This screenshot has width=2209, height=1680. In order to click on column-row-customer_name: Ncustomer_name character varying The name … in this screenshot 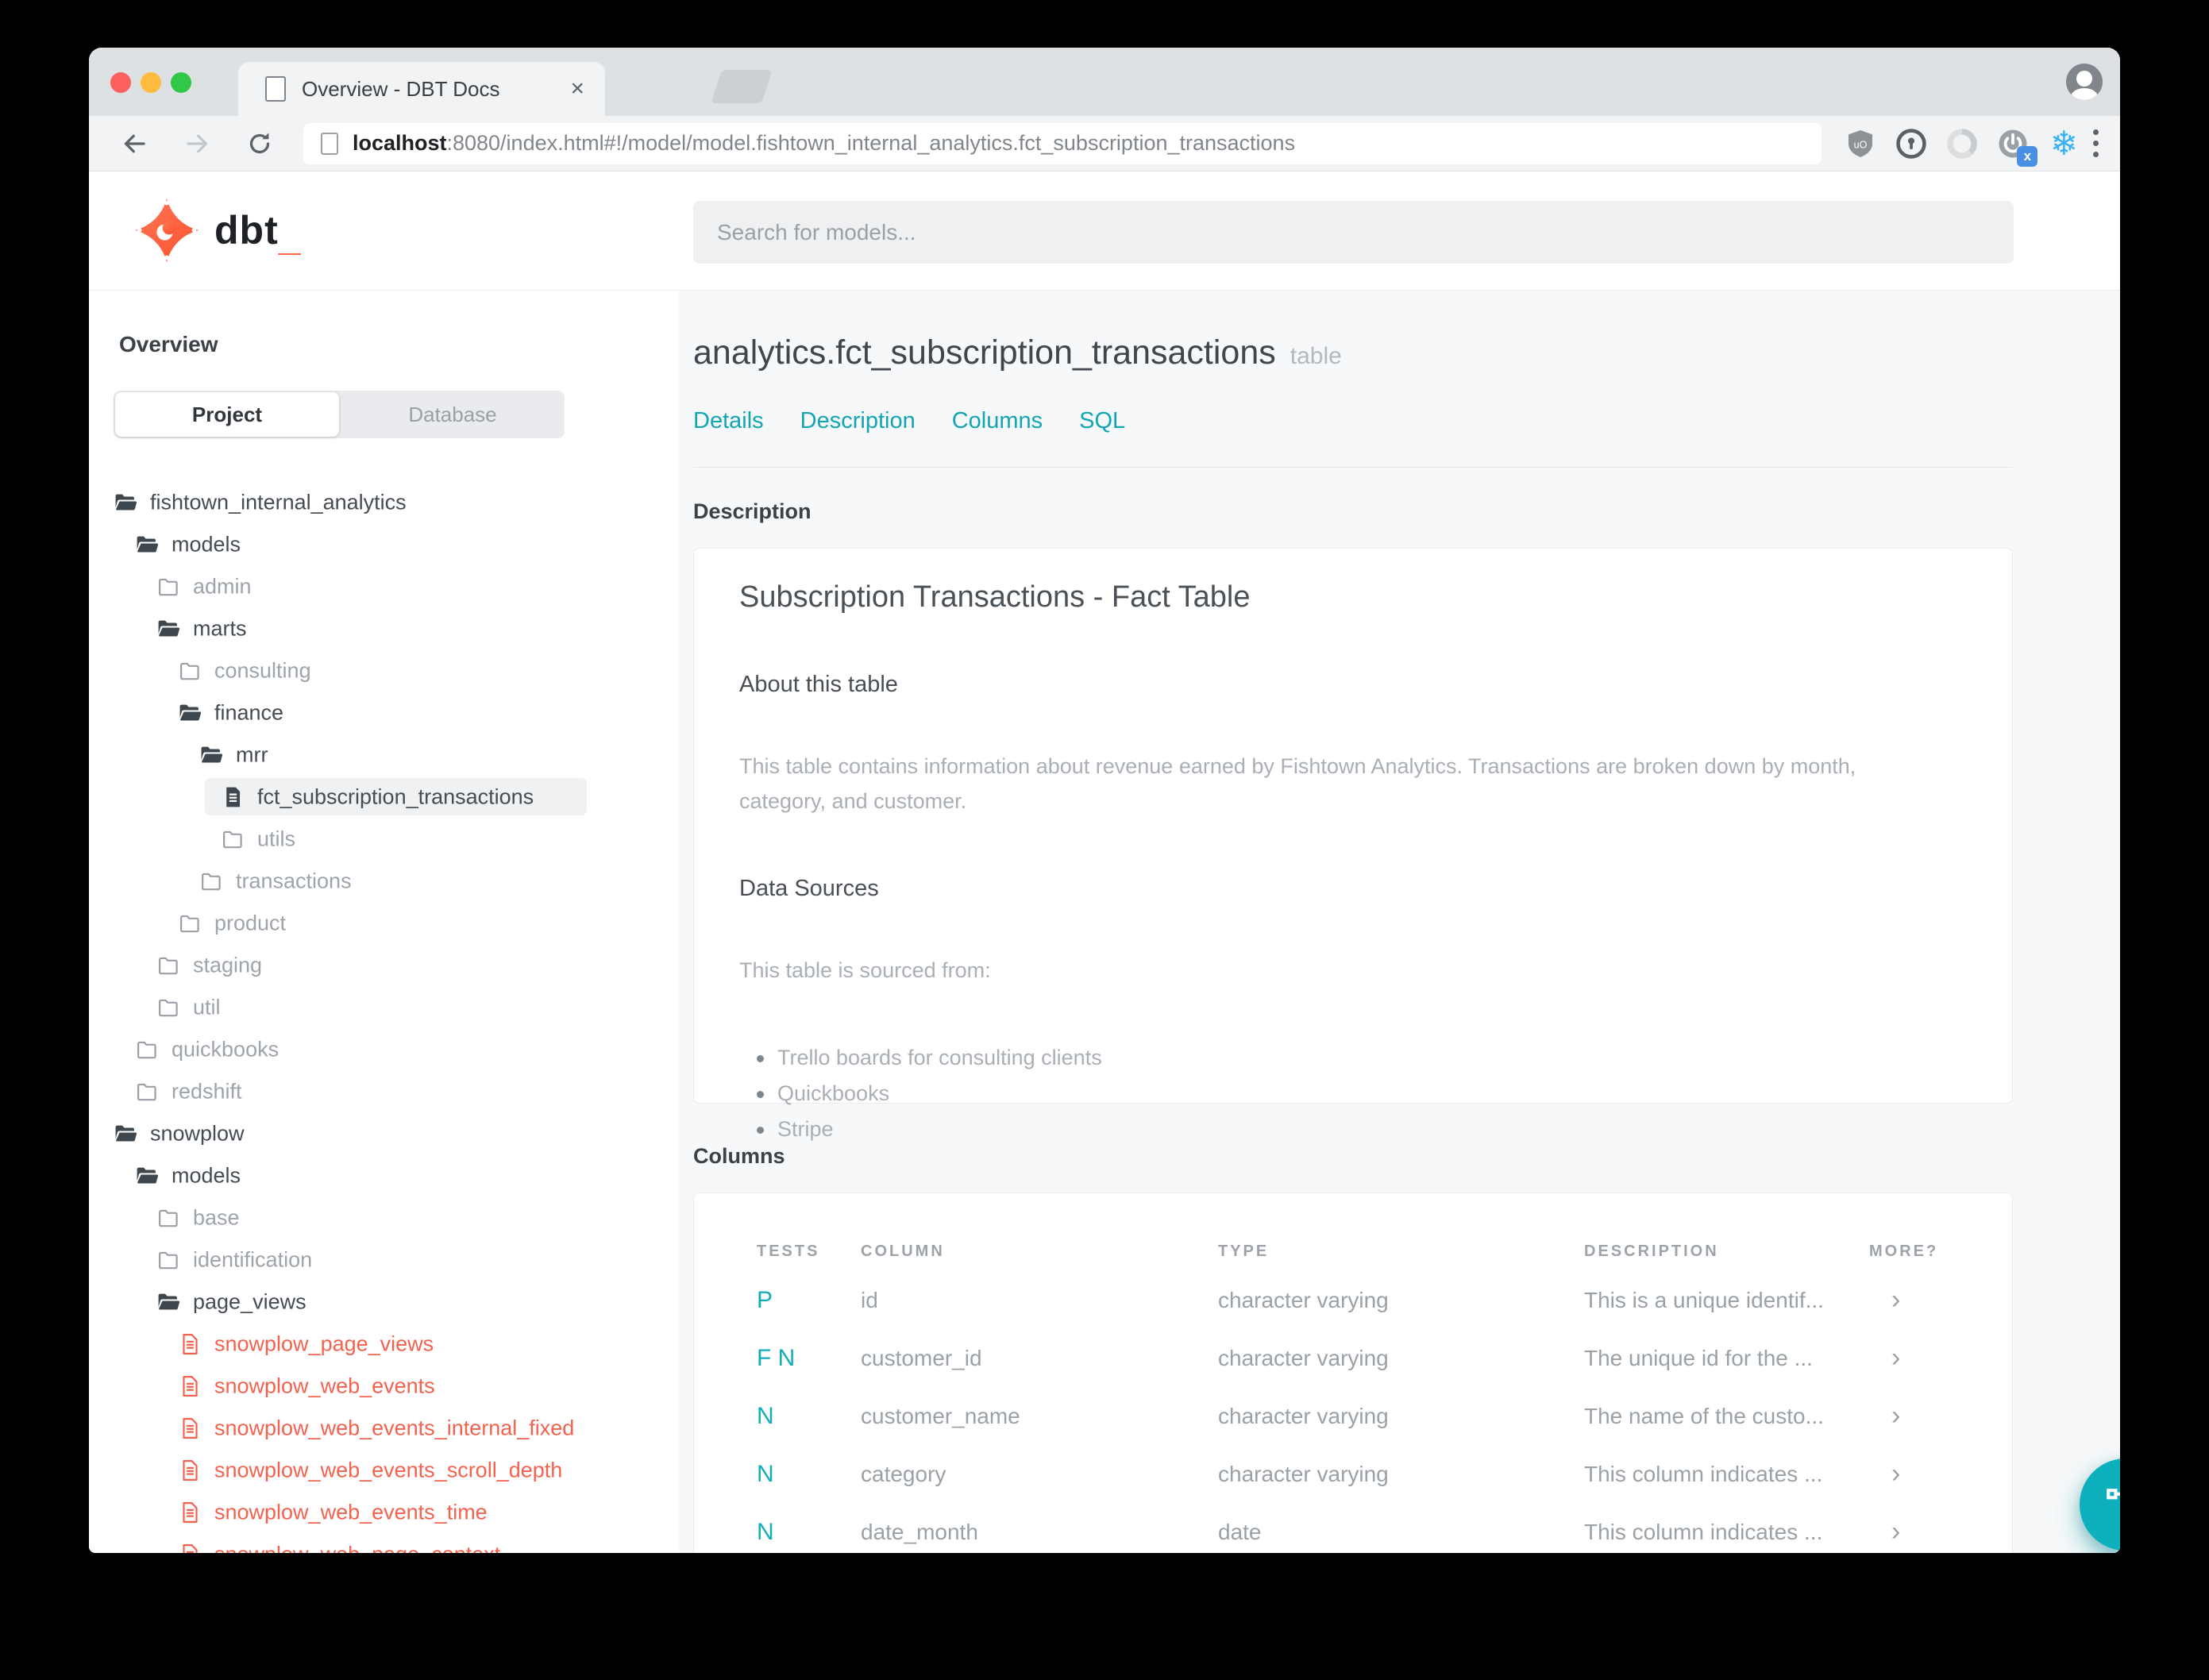, I will do `click(1353, 1416)`.